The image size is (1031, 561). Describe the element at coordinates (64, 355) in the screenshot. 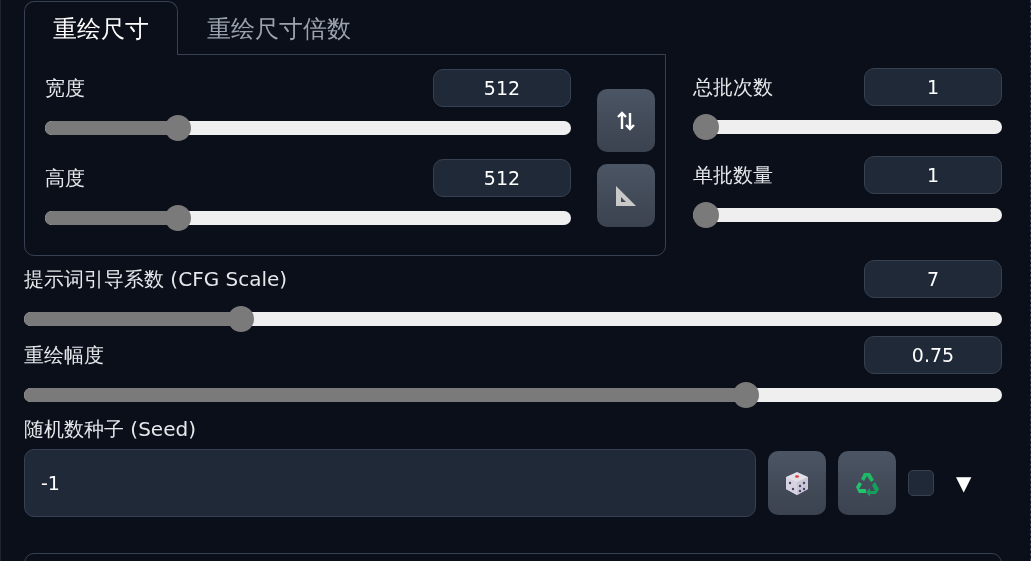

I see `slider-label: 重绘幅度` at that location.